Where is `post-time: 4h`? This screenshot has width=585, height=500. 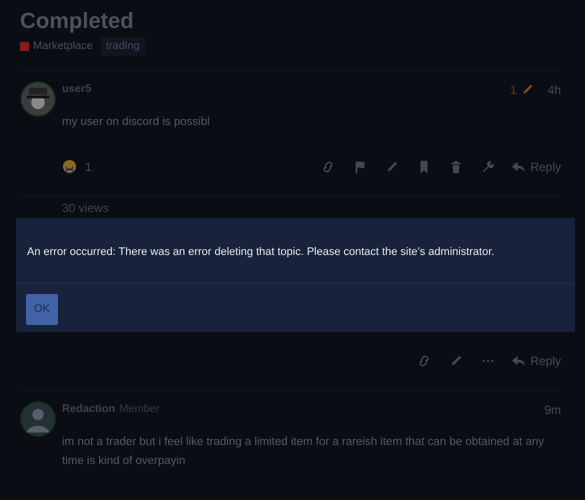 post-time: 4h is located at coordinates (554, 89).